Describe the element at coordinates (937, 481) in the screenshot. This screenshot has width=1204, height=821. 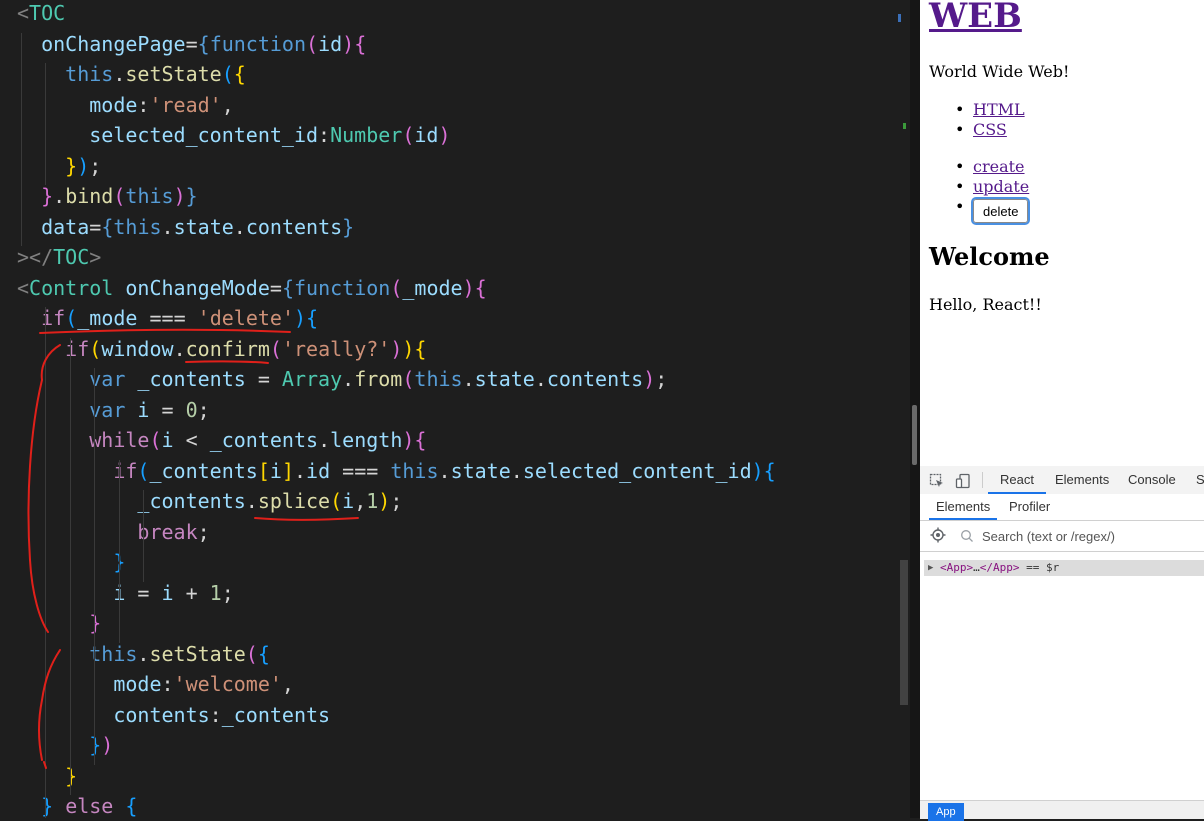
I see `select-element-icon` at that location.